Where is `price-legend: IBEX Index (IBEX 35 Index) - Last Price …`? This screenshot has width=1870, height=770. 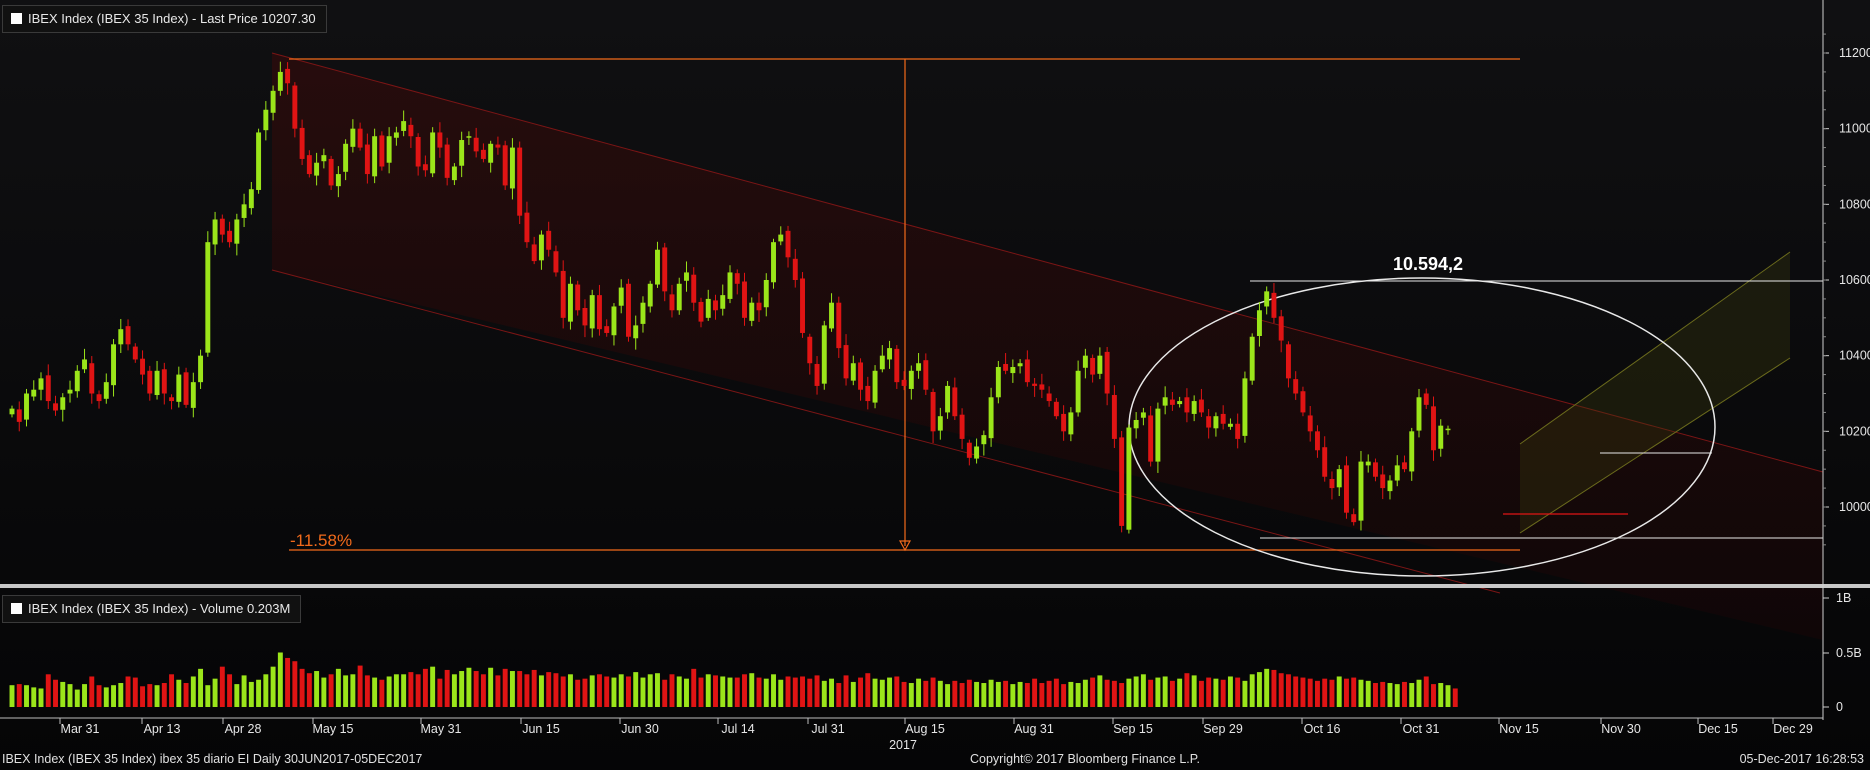 price-legend: IBEX Index (IBEX 35 Index) - Last Price … is located at coordinates (164, 19).